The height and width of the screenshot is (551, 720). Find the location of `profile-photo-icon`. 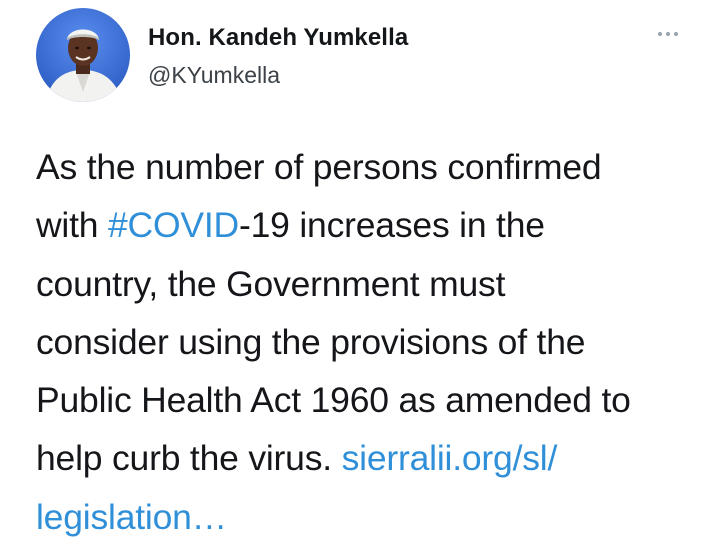

profile-photo-icon is located at coordinates (83, 55).